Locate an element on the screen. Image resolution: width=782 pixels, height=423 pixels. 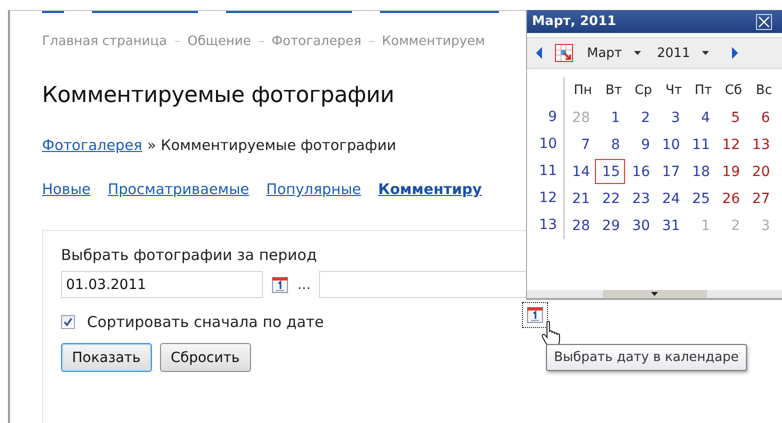
calendar-day: 24 is located at coordinates (670, 198).